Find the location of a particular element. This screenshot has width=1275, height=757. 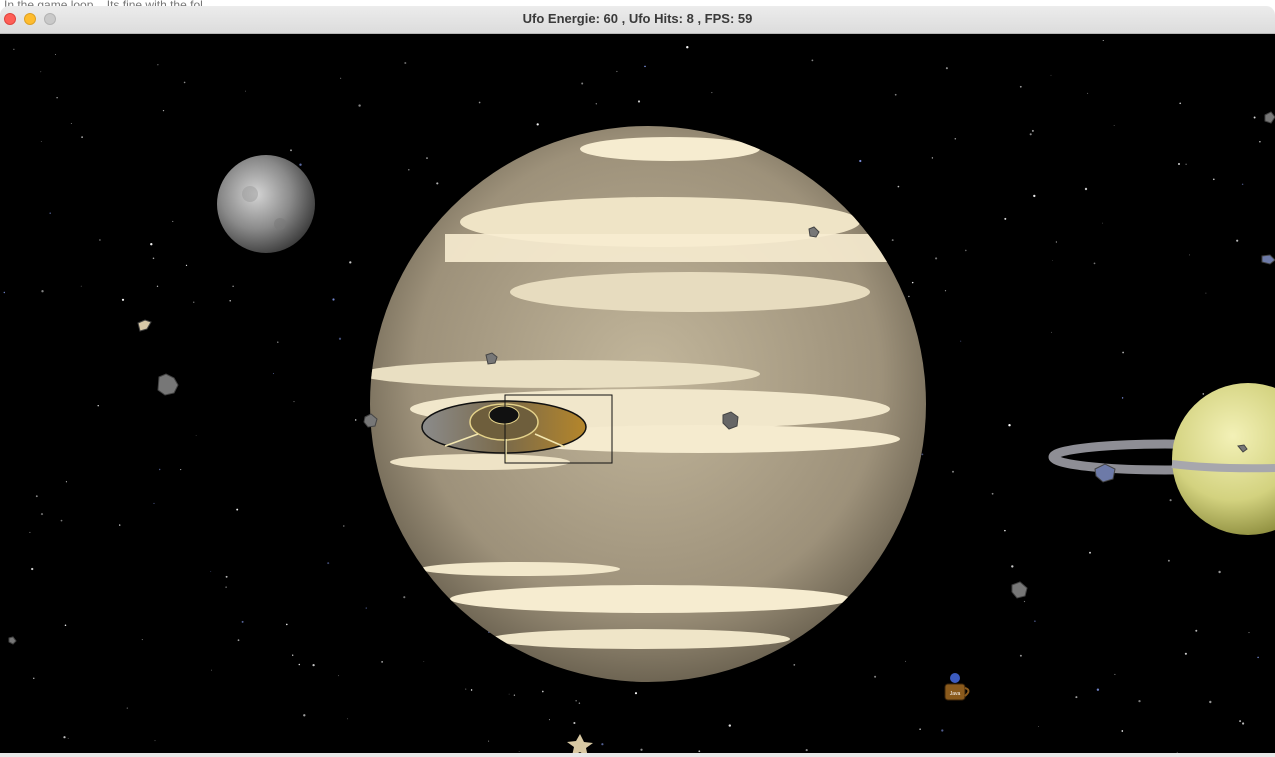

window-bottom-edge is located at coordinates (637, 755).